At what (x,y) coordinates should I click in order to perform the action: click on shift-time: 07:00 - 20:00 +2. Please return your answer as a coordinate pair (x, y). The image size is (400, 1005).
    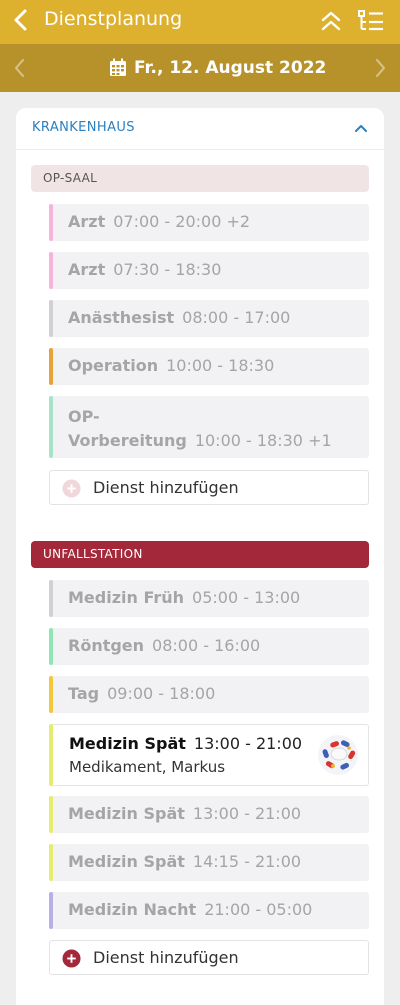
    Looking at the image, I should click on (182, 221).